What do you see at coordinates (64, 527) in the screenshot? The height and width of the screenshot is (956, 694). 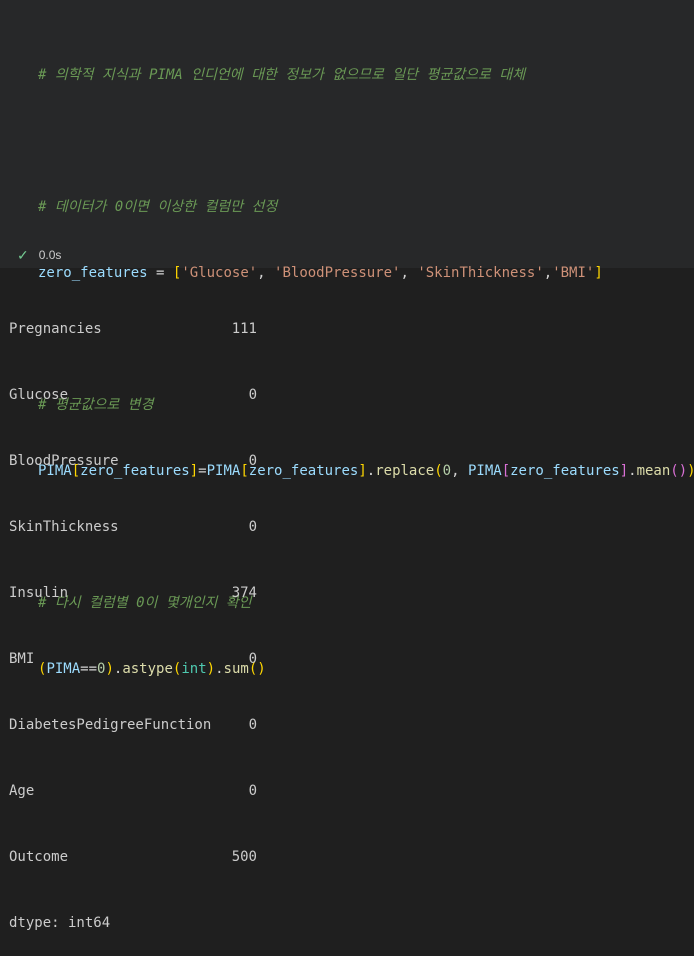 I see `row-name: SkinThickness` at bounding box center [64, 527].